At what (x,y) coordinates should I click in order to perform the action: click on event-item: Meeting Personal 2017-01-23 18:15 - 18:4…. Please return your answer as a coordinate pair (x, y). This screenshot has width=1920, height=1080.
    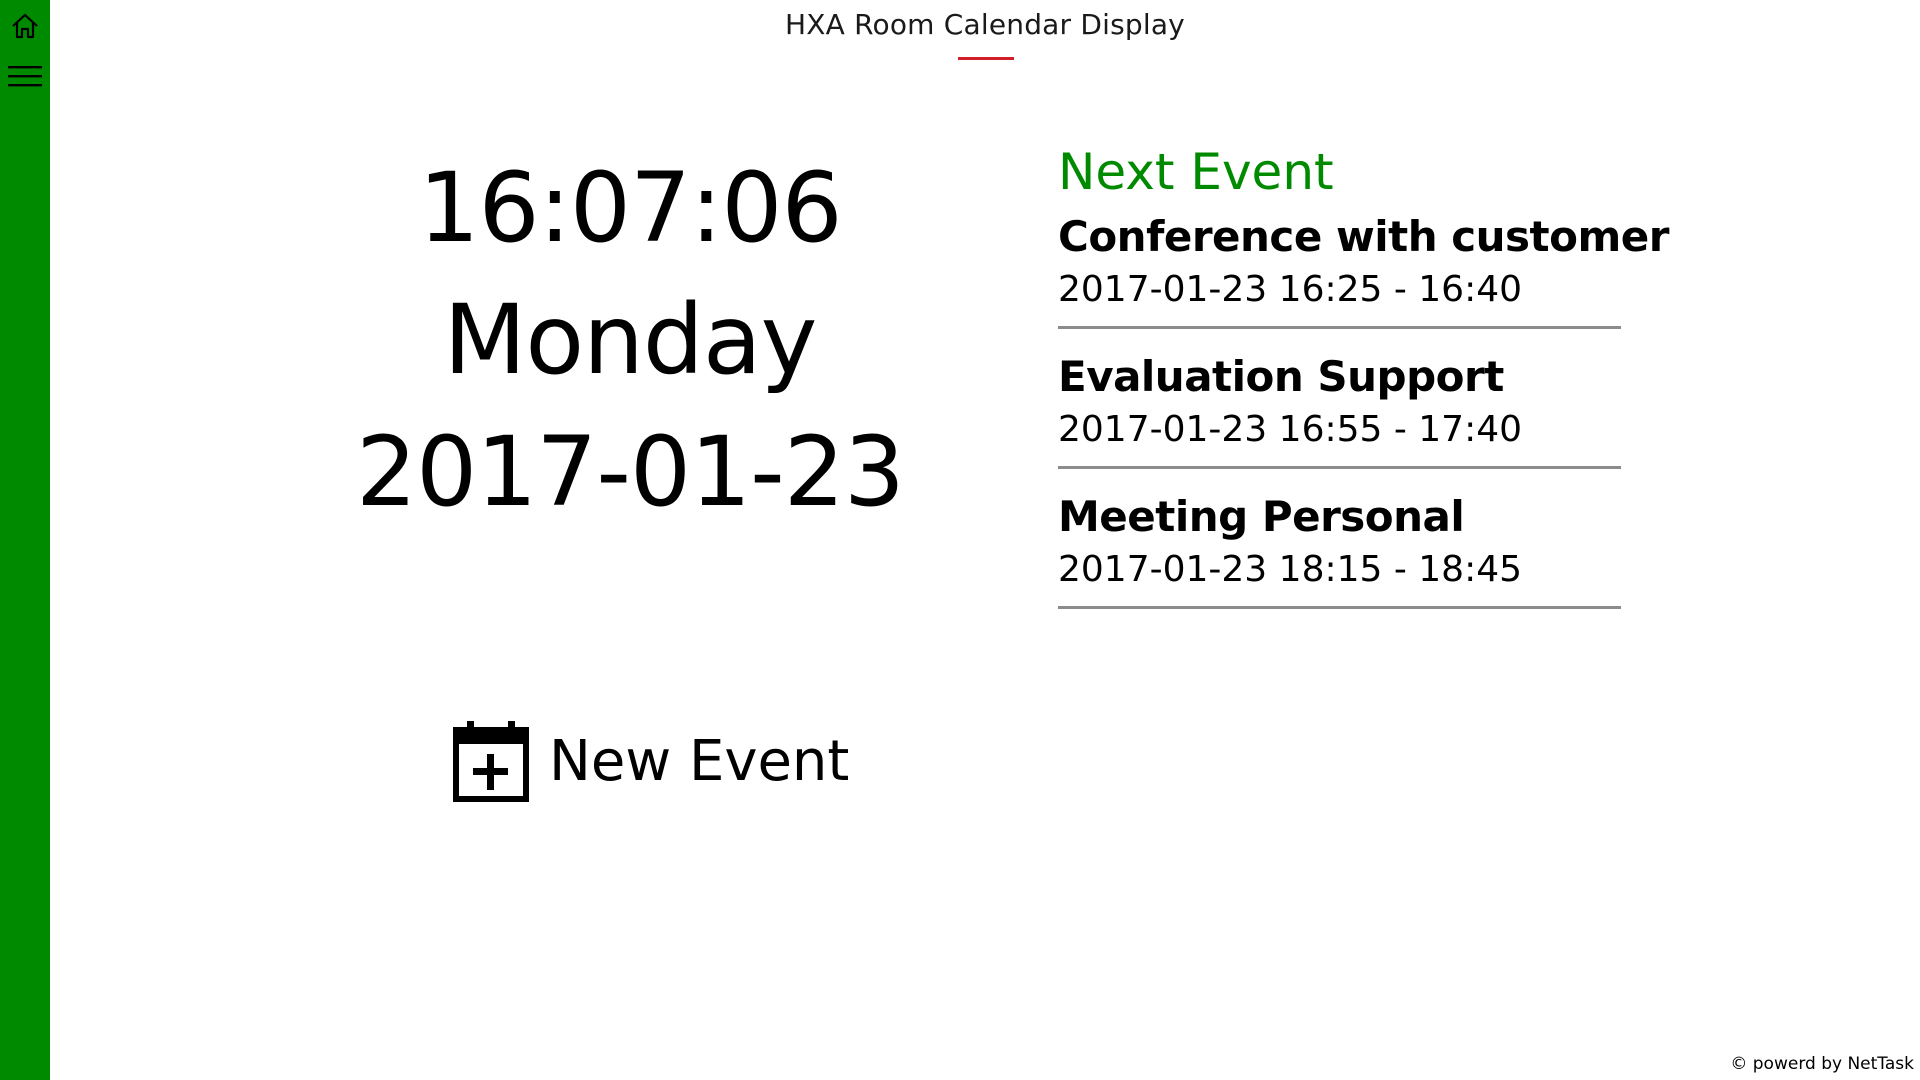
    Looking at the image, I should click on (1339, 546).